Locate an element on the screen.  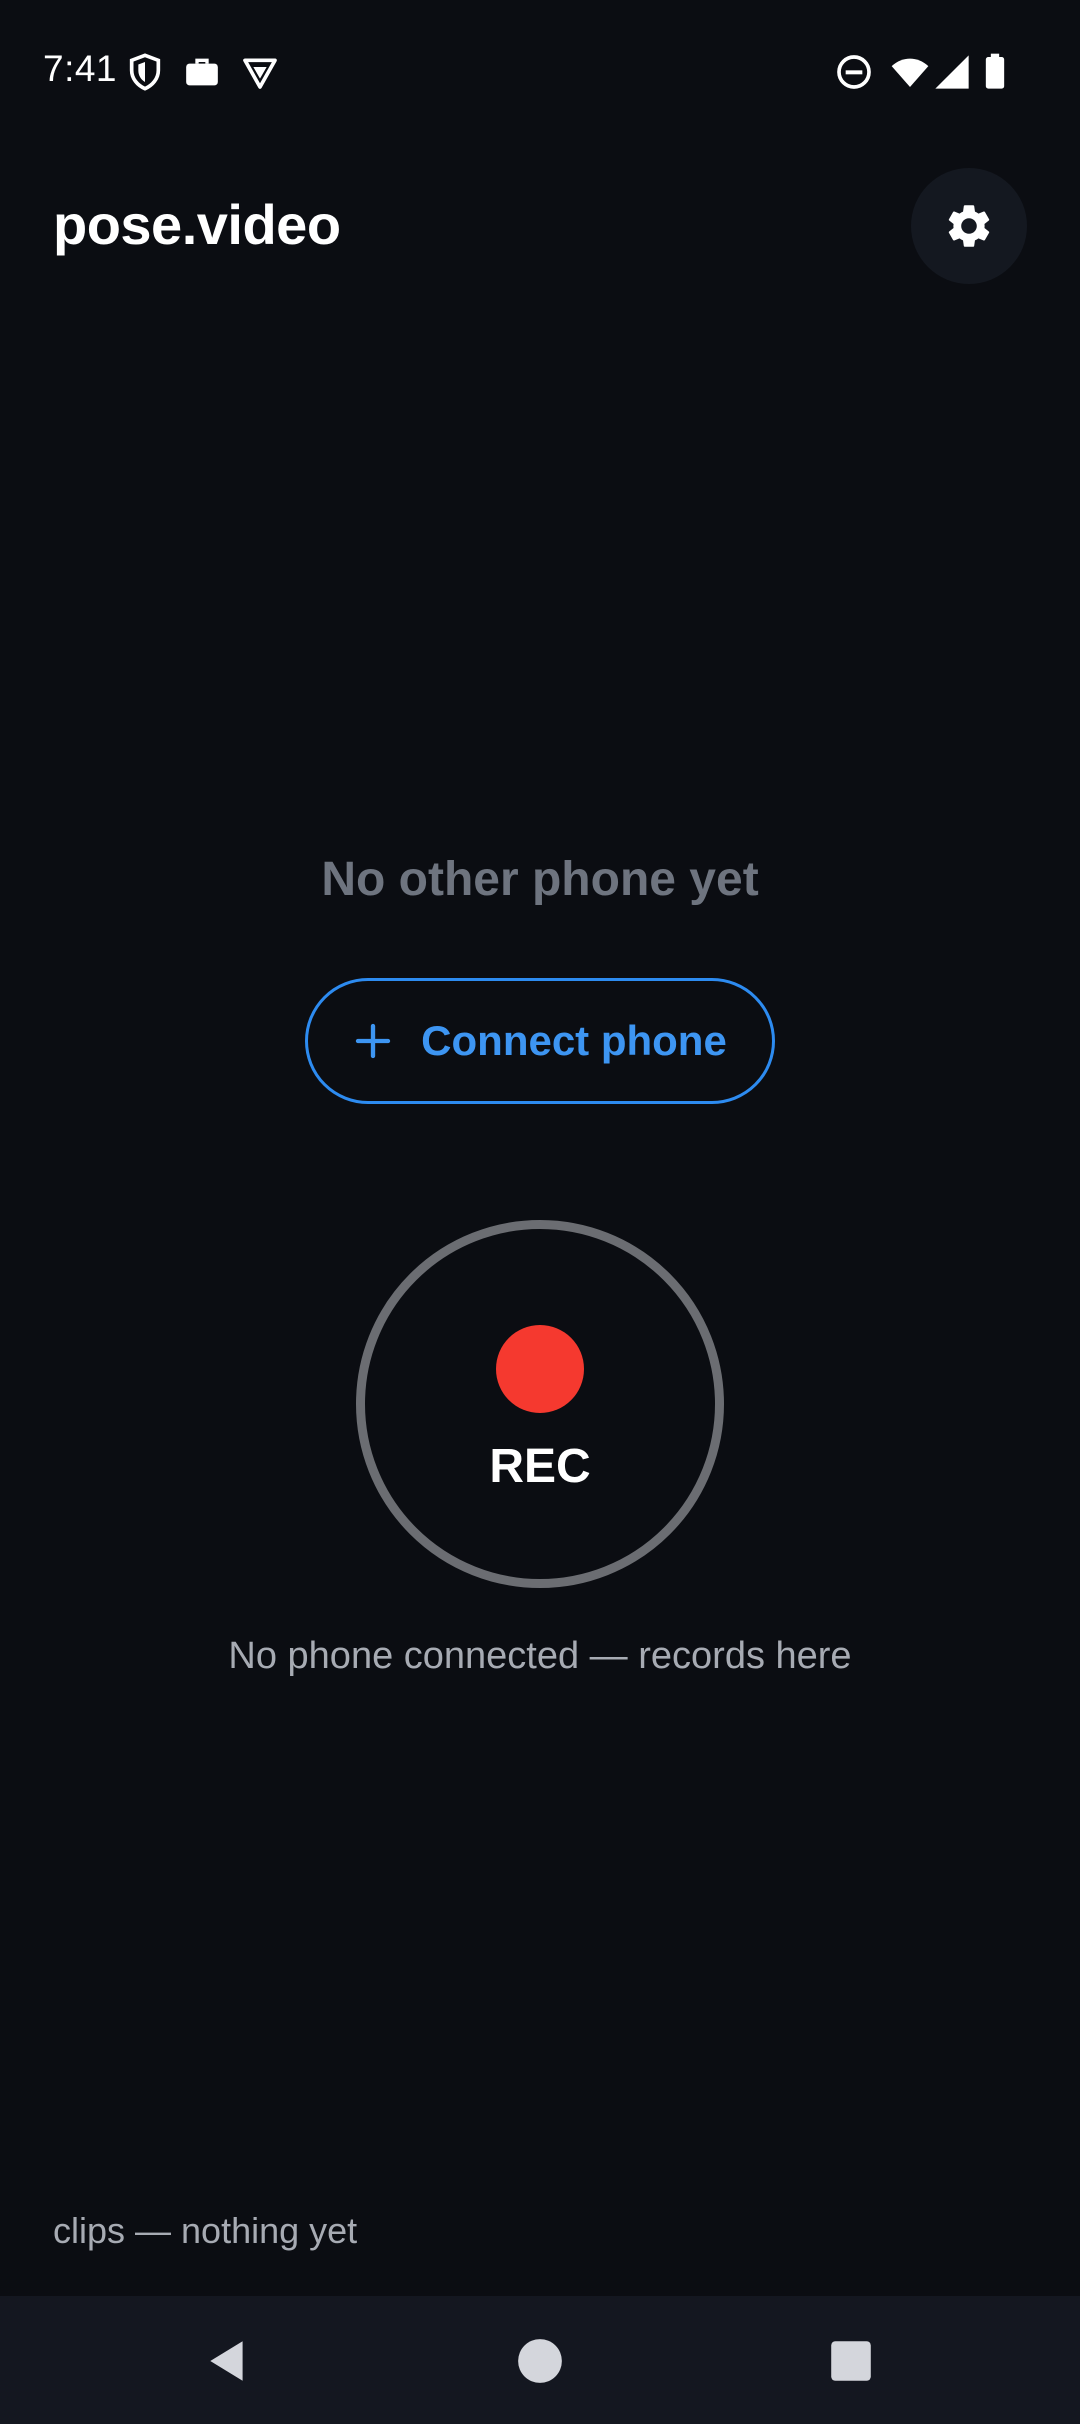
home-button is located at coordinates (540, 2361).